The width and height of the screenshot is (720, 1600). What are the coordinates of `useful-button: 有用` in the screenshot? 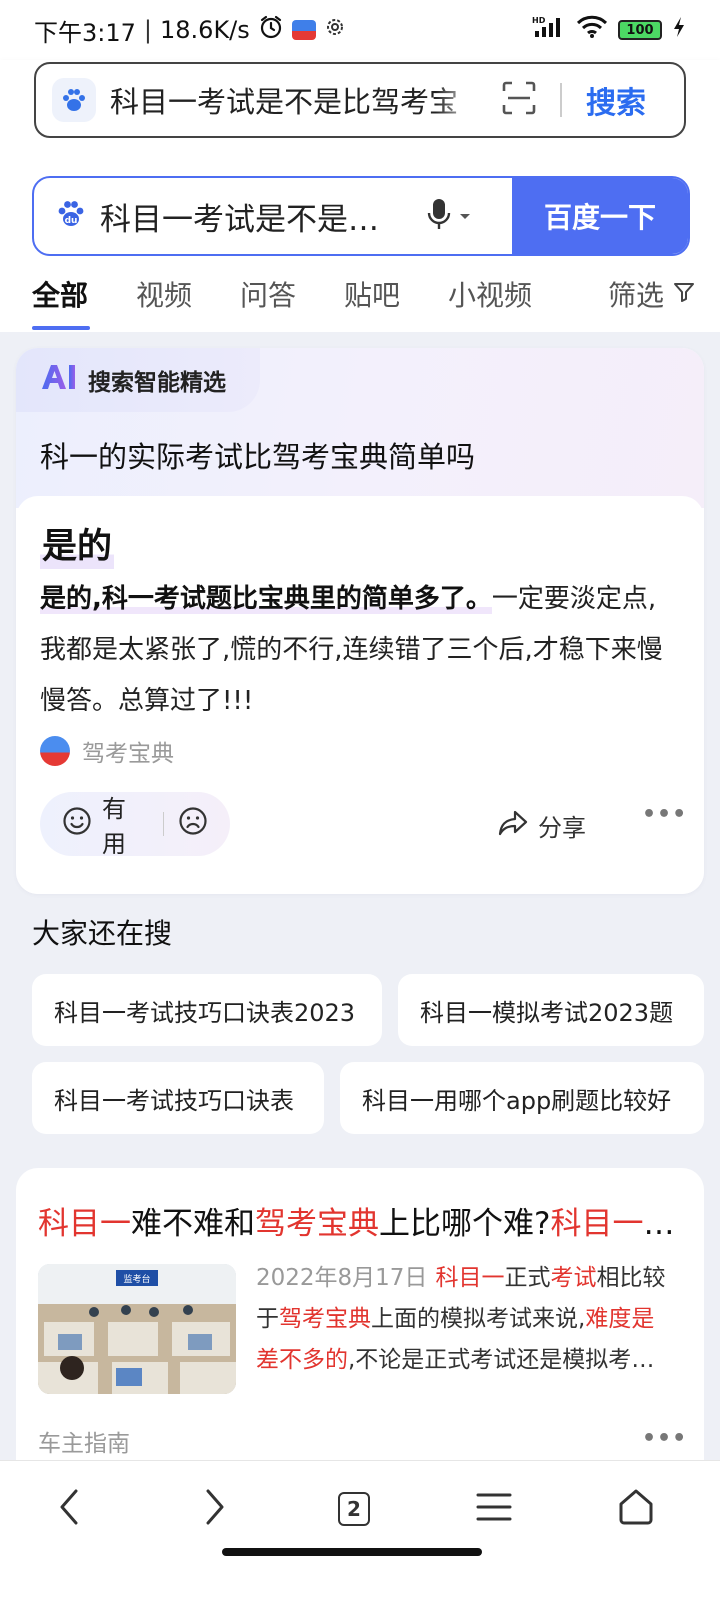 It's located at (125, 824).